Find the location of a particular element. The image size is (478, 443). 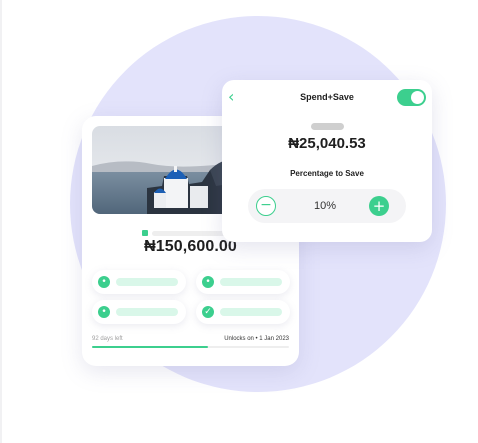

label-placeholder is located at coordinates (327, 126).